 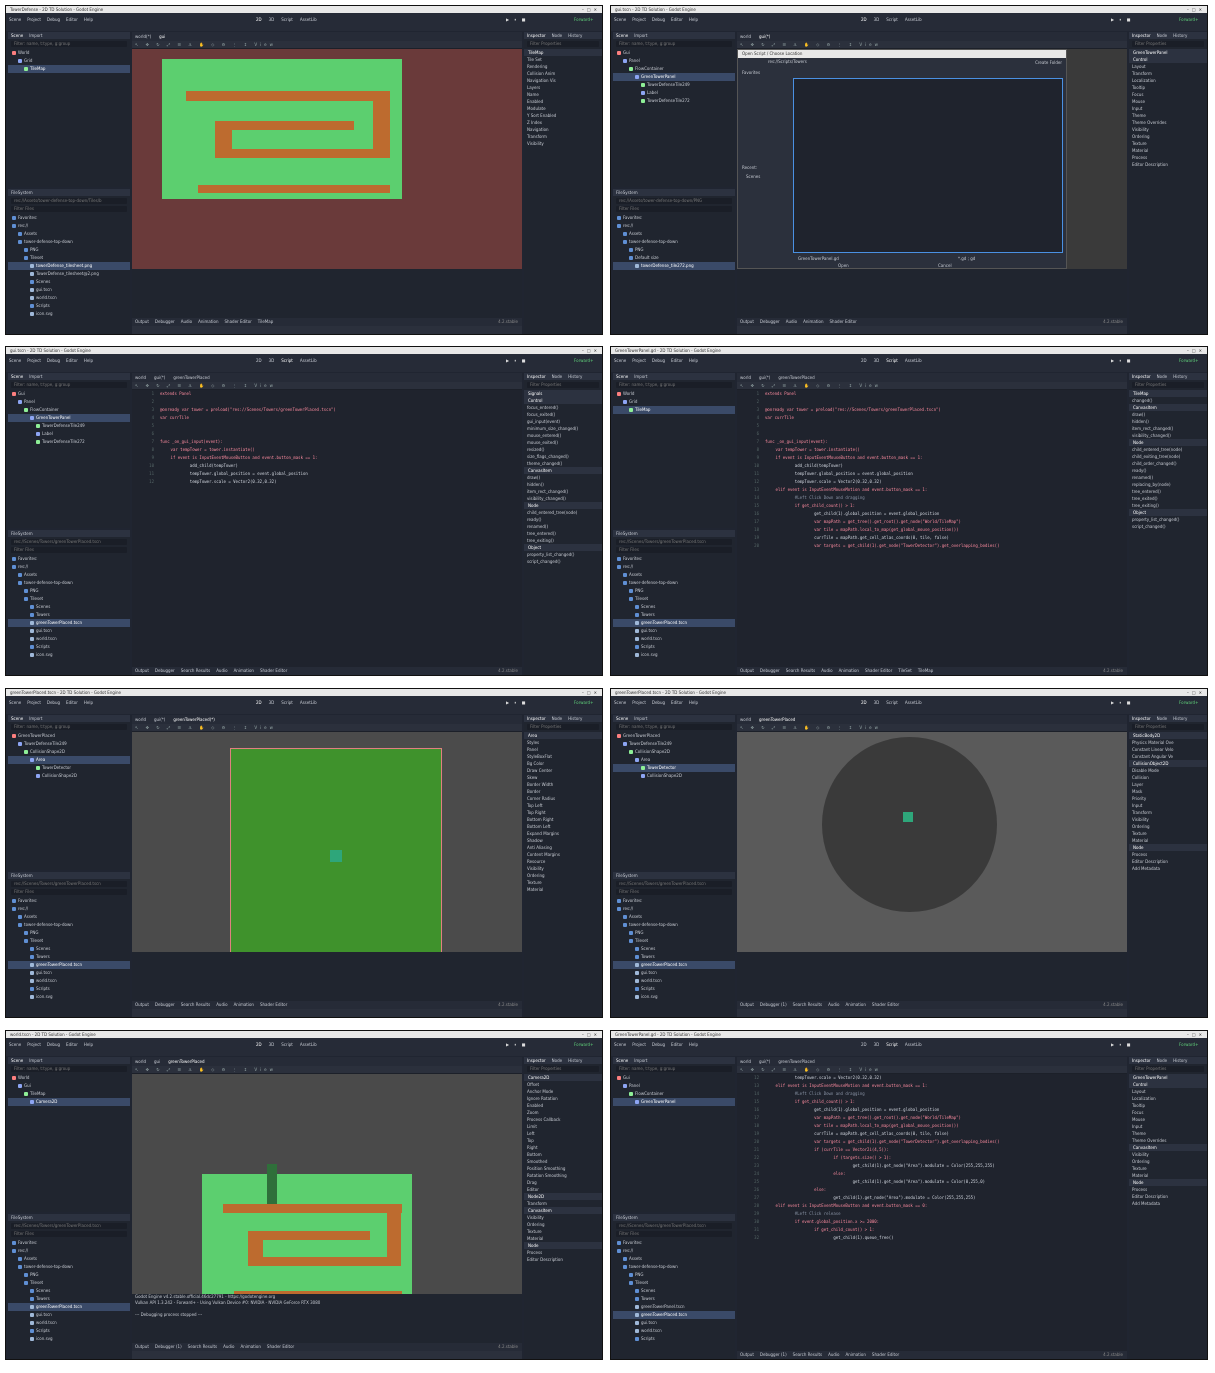 What do you see at coordinates (563, 129) in the screenshot?
I see `inspector-property: Navigation` at bounding box center [563, 129].